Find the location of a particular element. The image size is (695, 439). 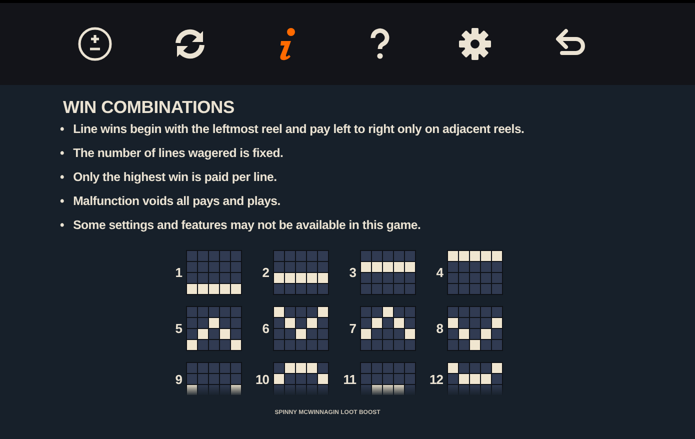

rule-text: The number of lines wagered is fixed. is located at coordinates (178, 153).